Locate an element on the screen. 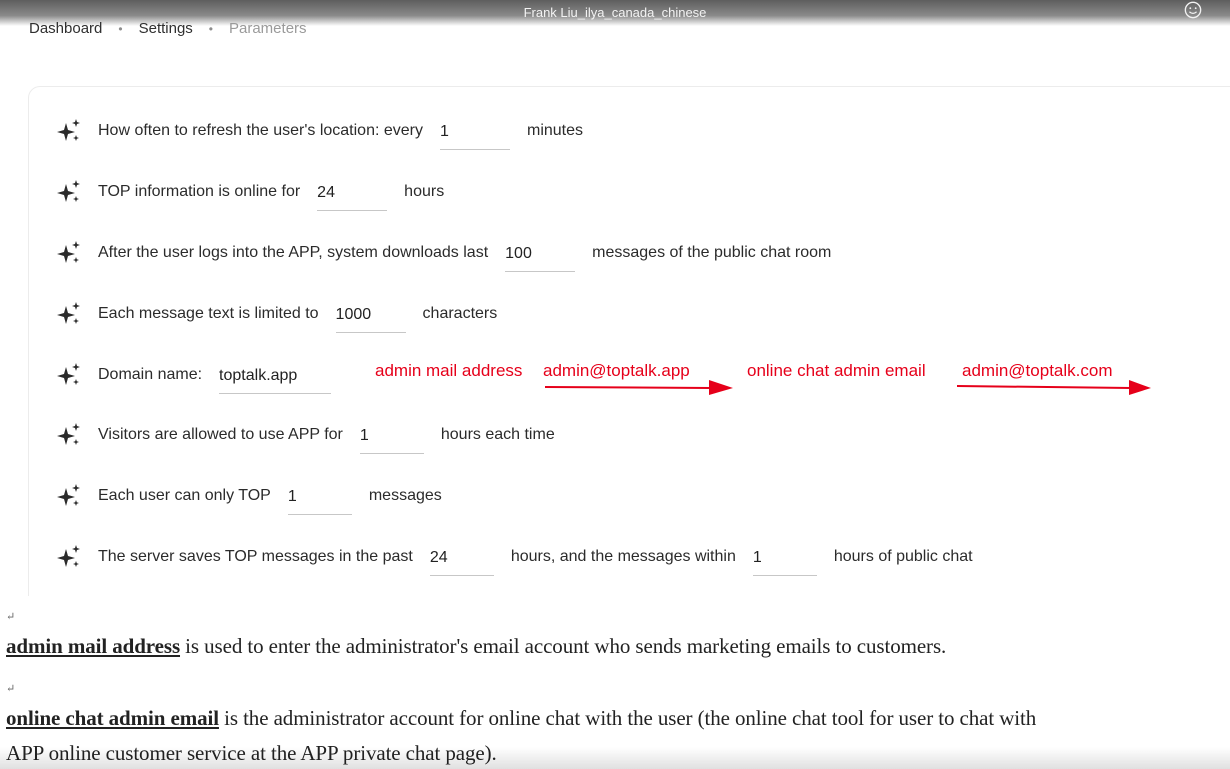 The height and width of the screenshot is (769, 1230). smiley-icon is located at coordinates (1193, 10).